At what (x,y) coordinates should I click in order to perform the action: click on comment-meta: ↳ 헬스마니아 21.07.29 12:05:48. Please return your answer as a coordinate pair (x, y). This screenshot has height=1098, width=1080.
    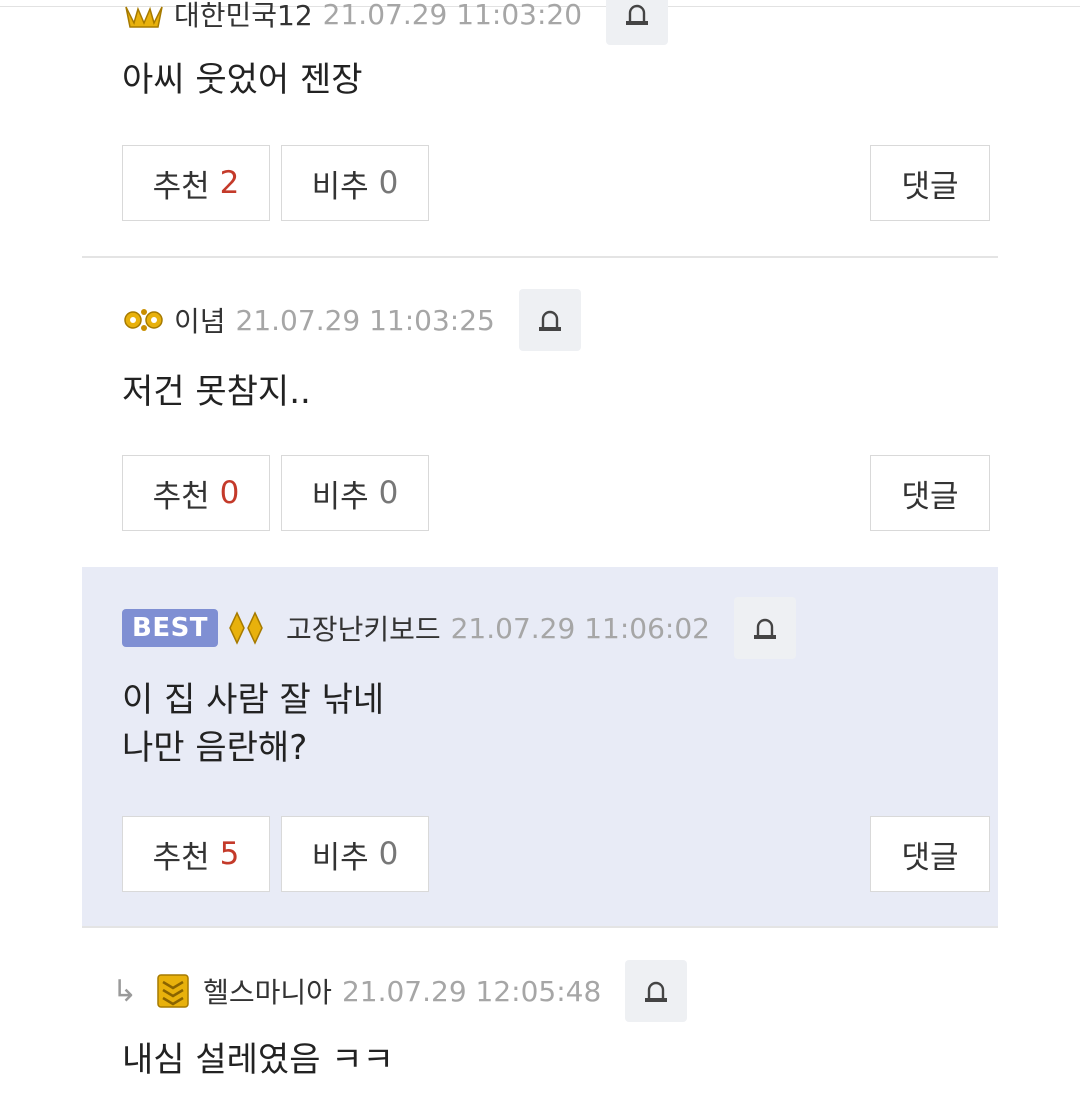
    Looking at the image, I should click on (400, 991).